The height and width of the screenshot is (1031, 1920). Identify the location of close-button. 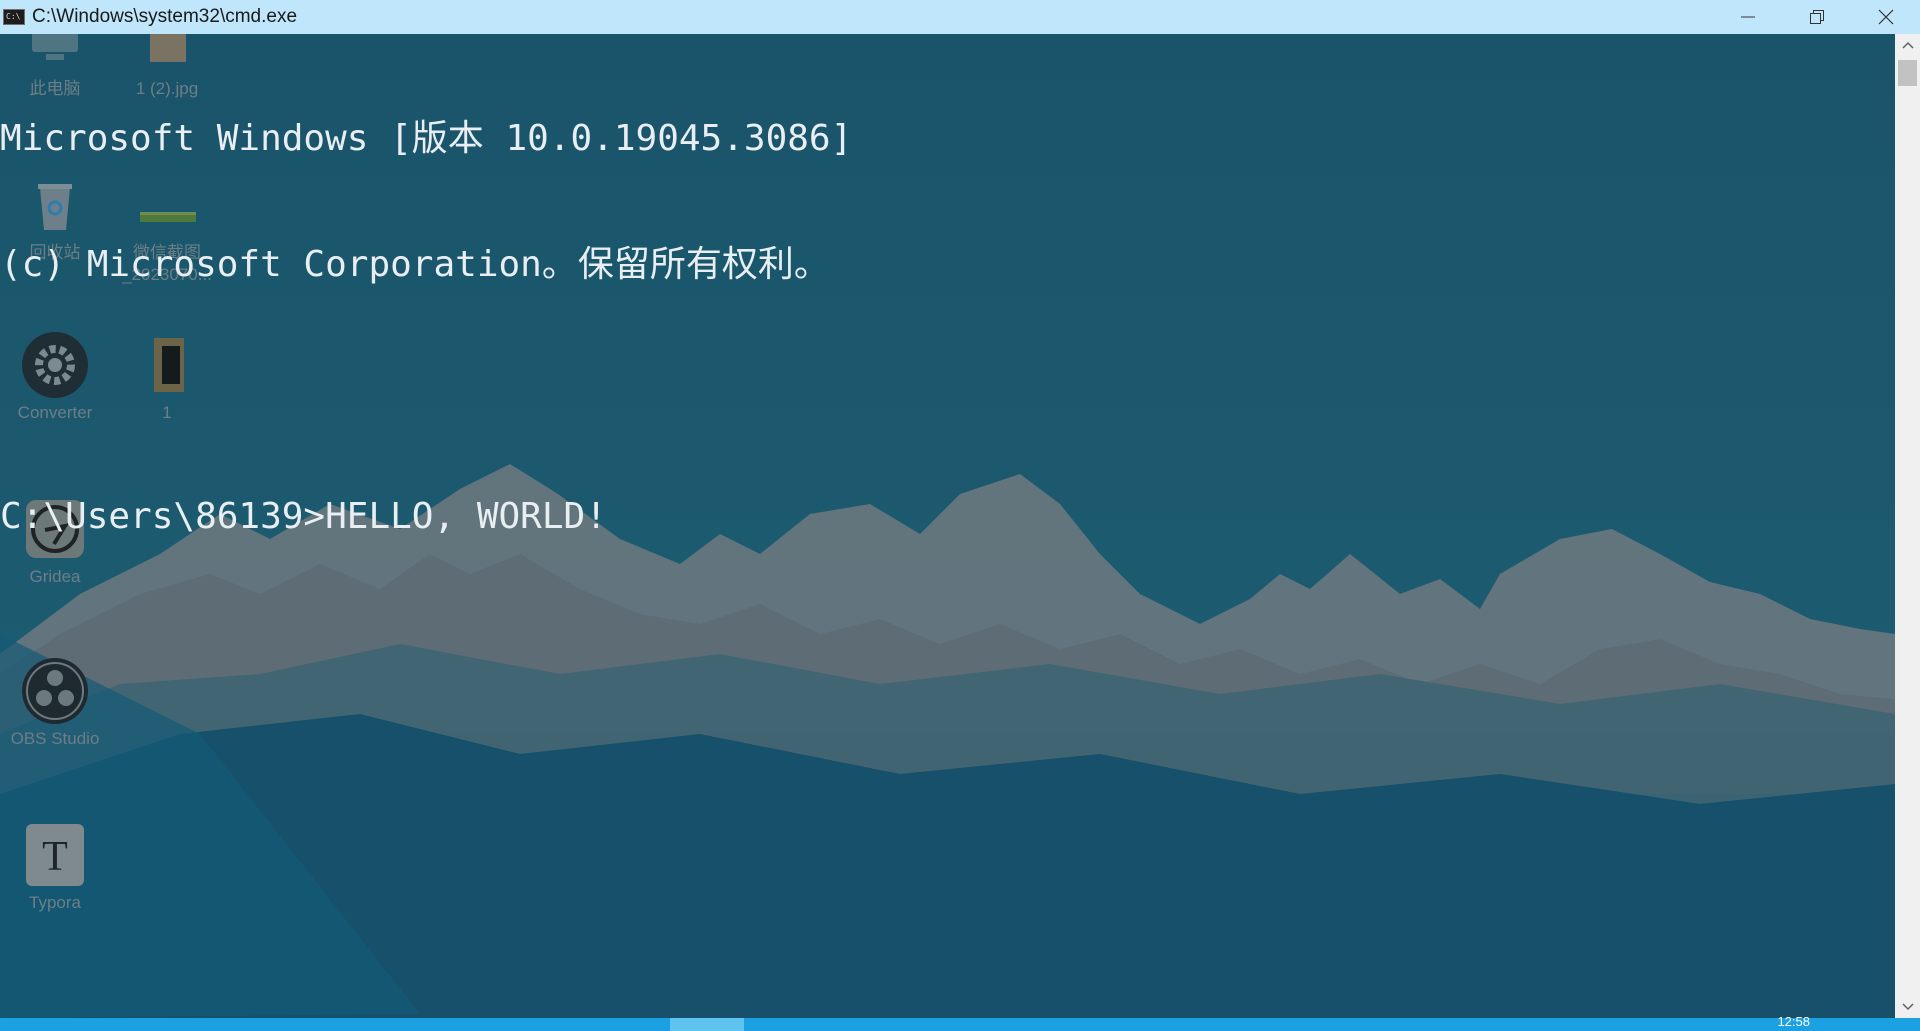
(1885, 17).